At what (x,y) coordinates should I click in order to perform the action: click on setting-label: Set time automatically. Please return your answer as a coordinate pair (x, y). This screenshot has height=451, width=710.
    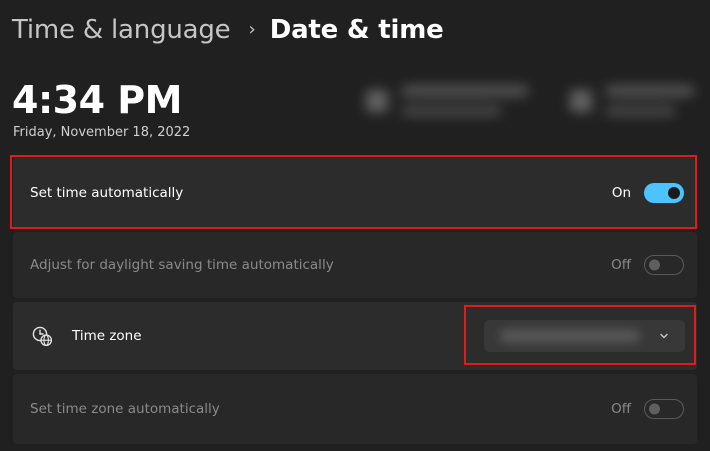
    Looking at the image, I should click on (107, 193).